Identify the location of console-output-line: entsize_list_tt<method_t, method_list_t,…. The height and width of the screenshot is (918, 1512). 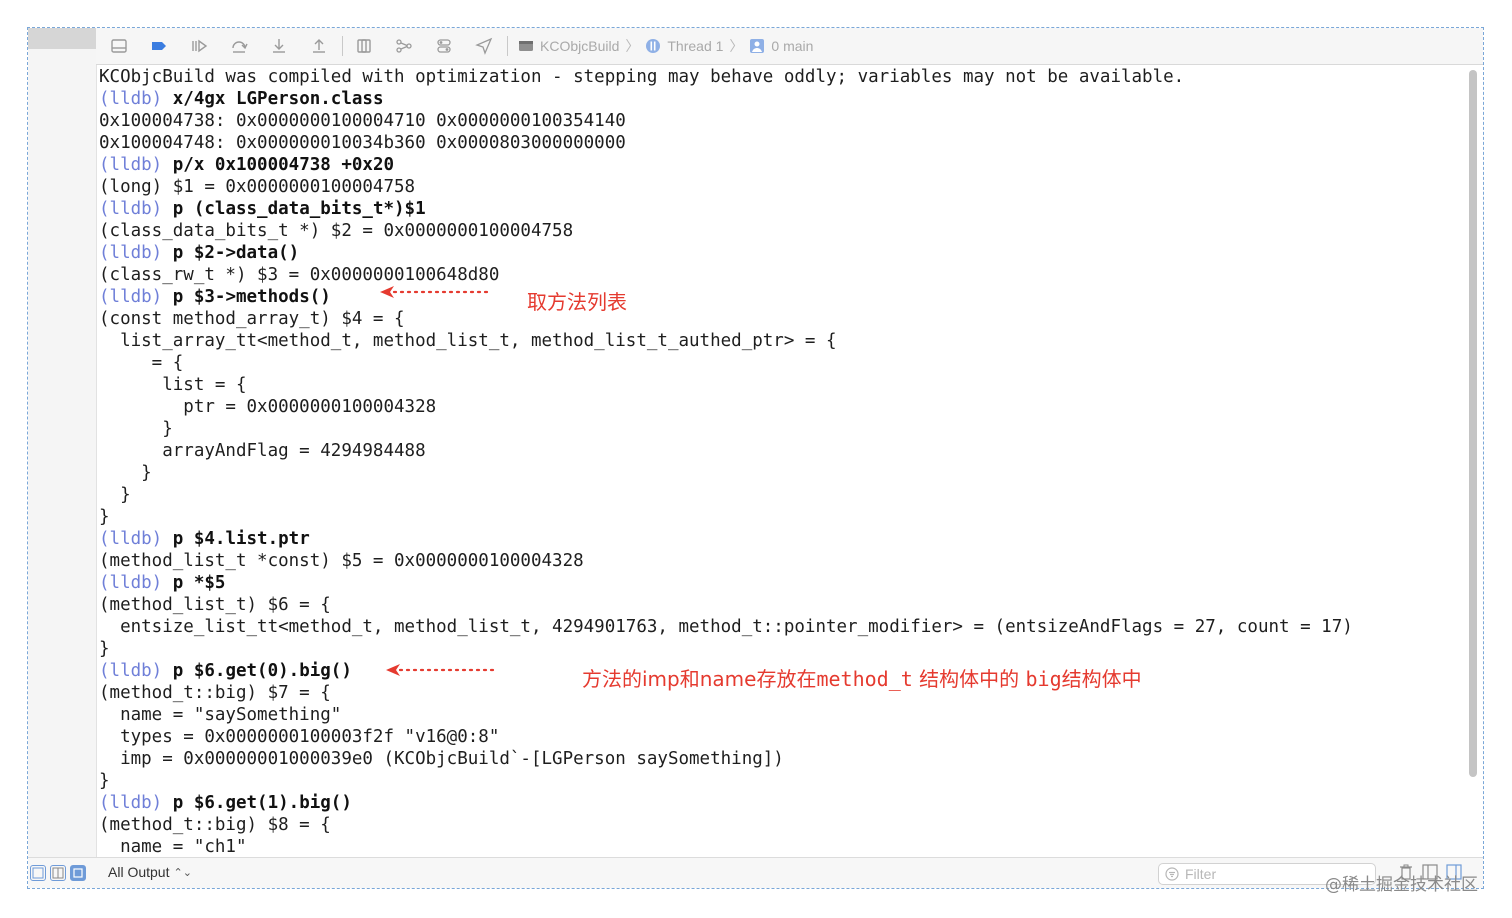
(726, 627).